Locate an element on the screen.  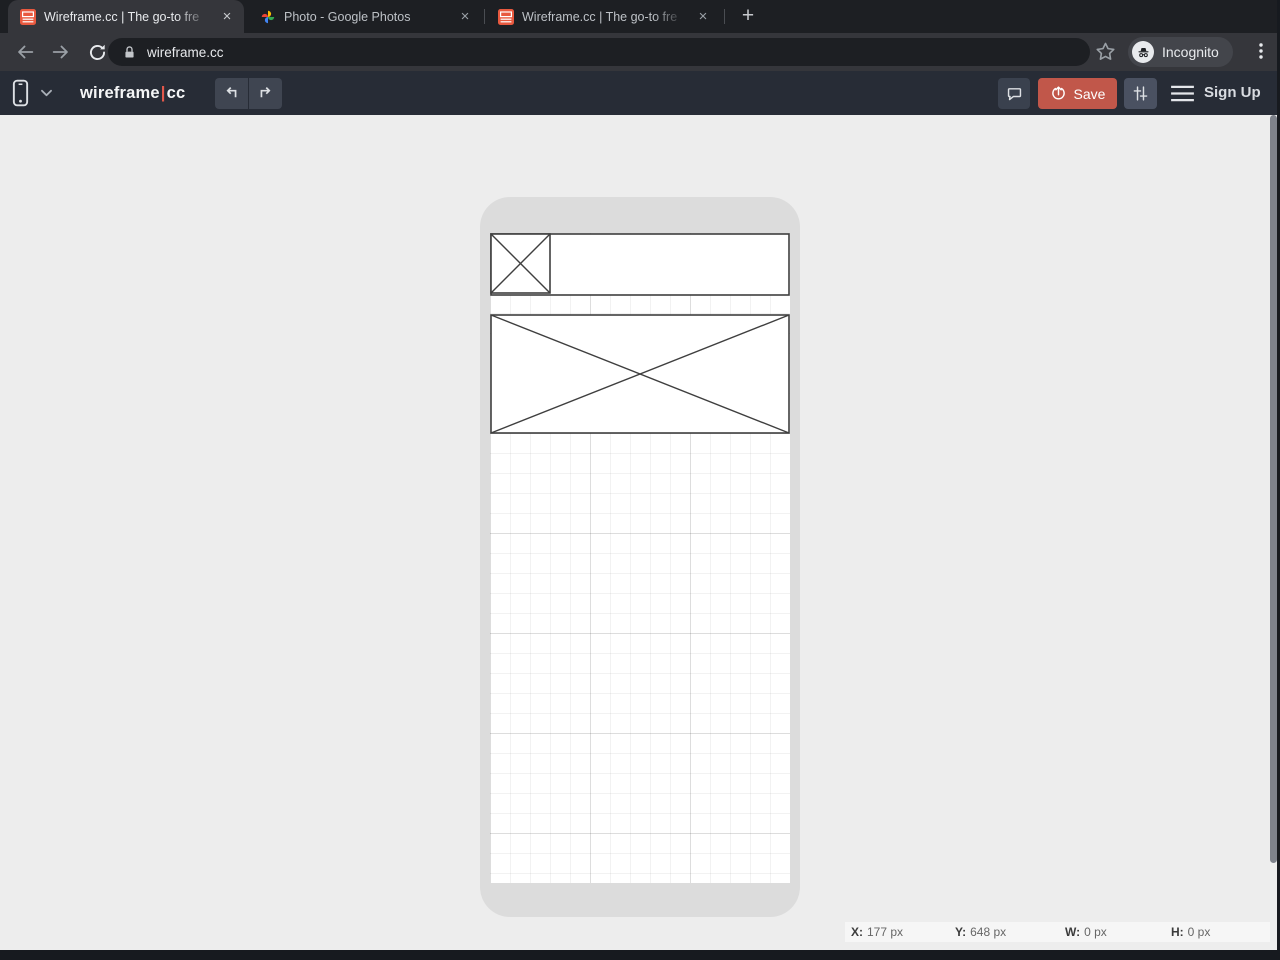
tab-wireframe-1: Wireframe.cc | The go-to fre × is located at coordinates (126, 16).